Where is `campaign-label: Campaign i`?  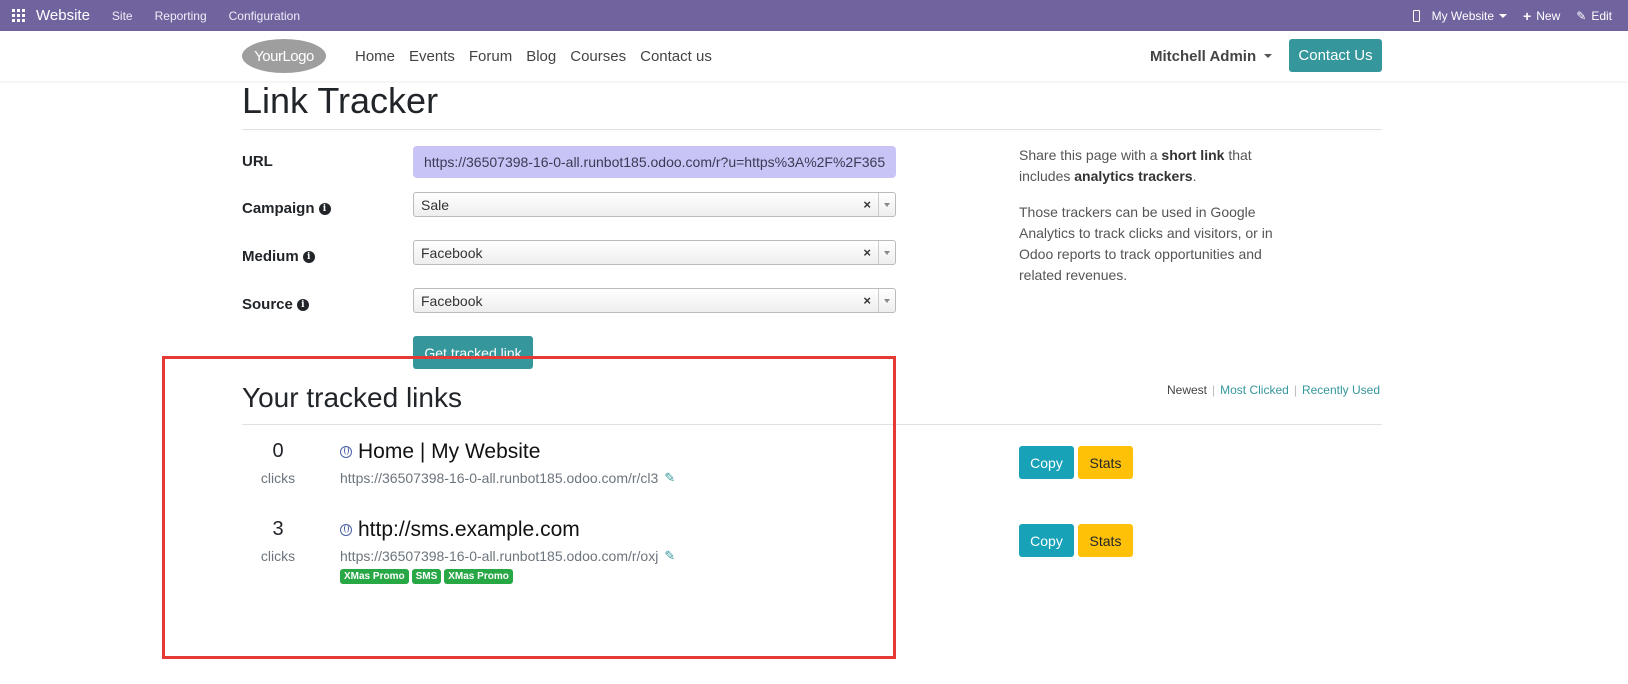
campaign-label: Campaign i is located at coordinates (286, 208).